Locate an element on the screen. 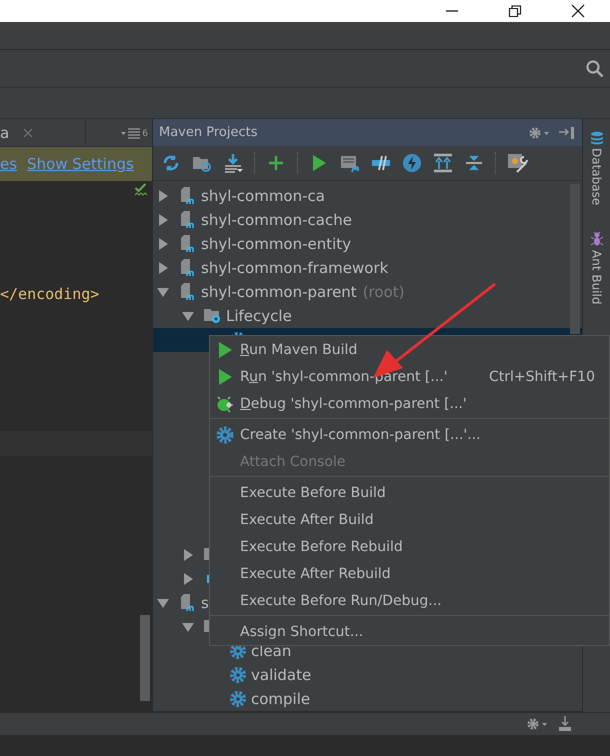 Image resolution: width=610 pixels, height=756 pixels. panel-title: Maven Projects is located at coordinates (208, 132).